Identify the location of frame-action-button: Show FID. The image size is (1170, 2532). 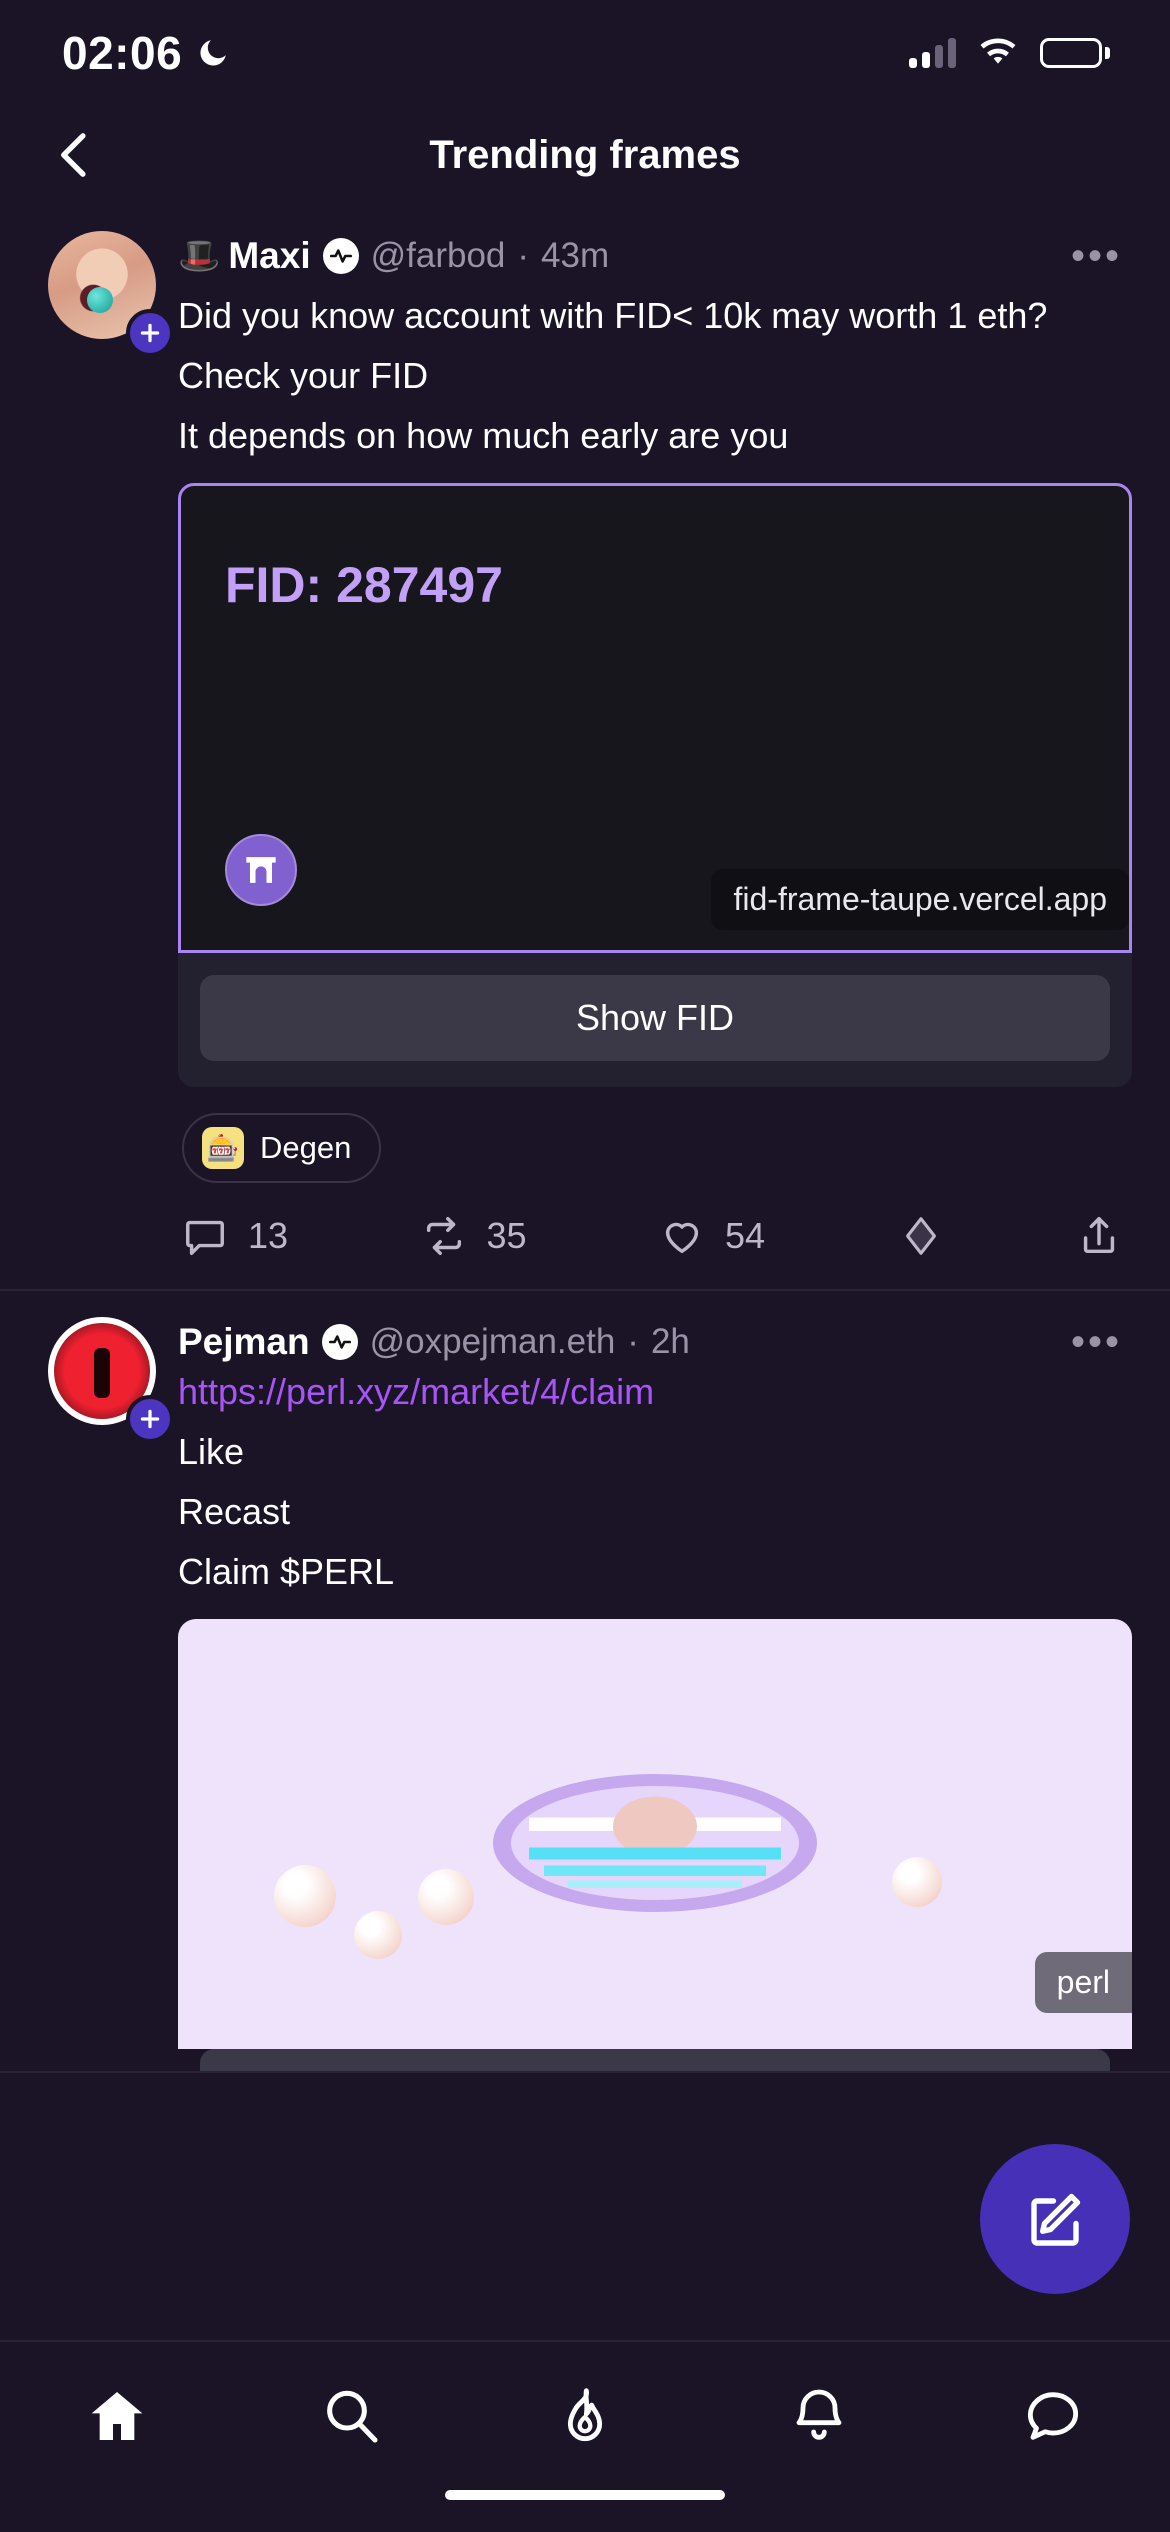
(655, 1018).